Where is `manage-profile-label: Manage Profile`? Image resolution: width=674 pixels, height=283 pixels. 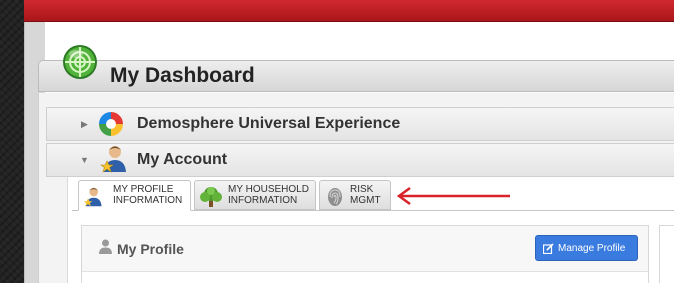 manage-profile-label: Manage Profile is located at coordinates (592, 248).